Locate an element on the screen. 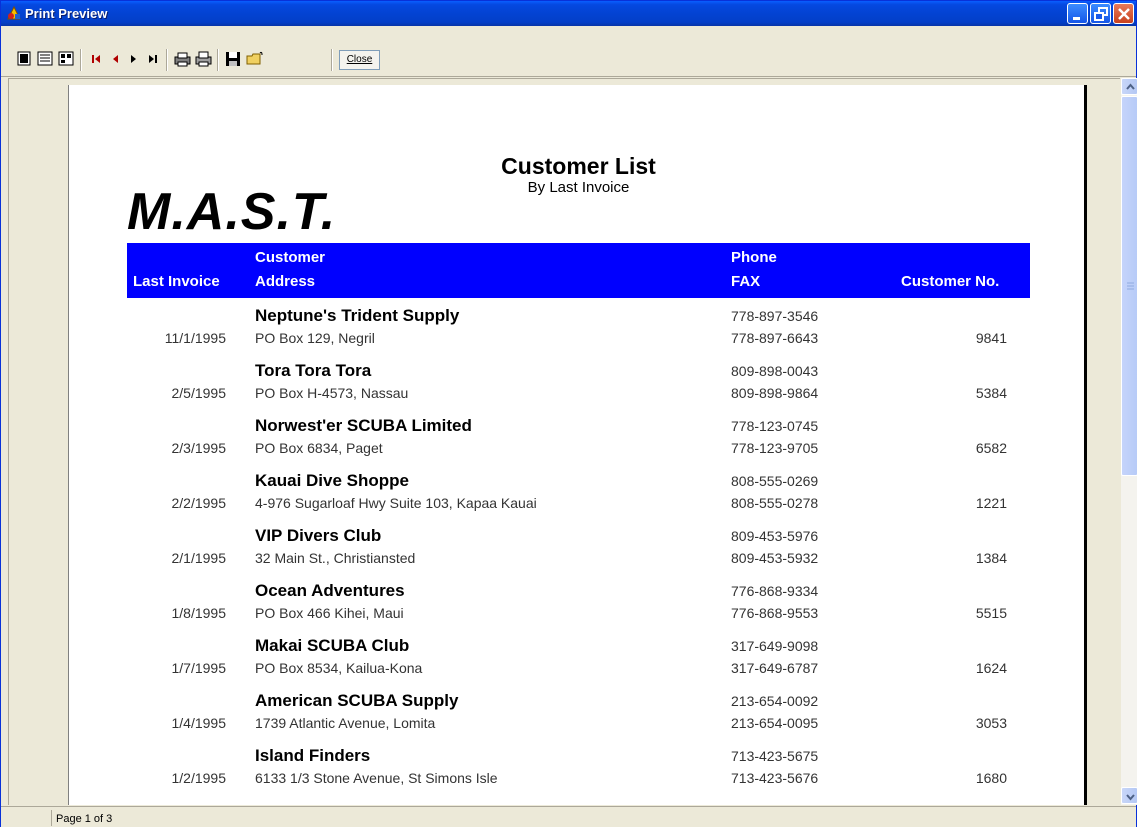 The image size is (1137, 827). one-page-button is located at coordinates (24, 59).